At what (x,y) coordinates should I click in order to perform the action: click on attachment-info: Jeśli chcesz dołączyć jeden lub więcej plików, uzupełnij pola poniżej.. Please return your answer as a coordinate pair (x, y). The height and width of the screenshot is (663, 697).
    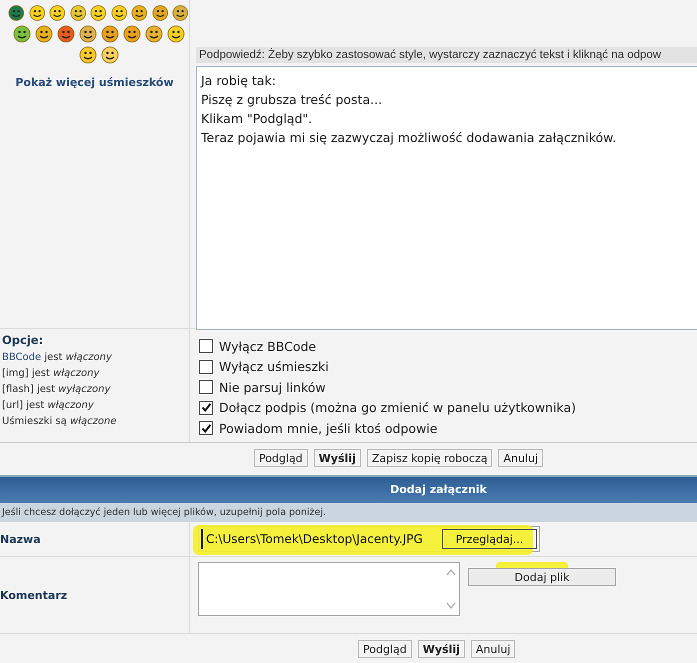
    Looking at the image, I should click on (348, 512).